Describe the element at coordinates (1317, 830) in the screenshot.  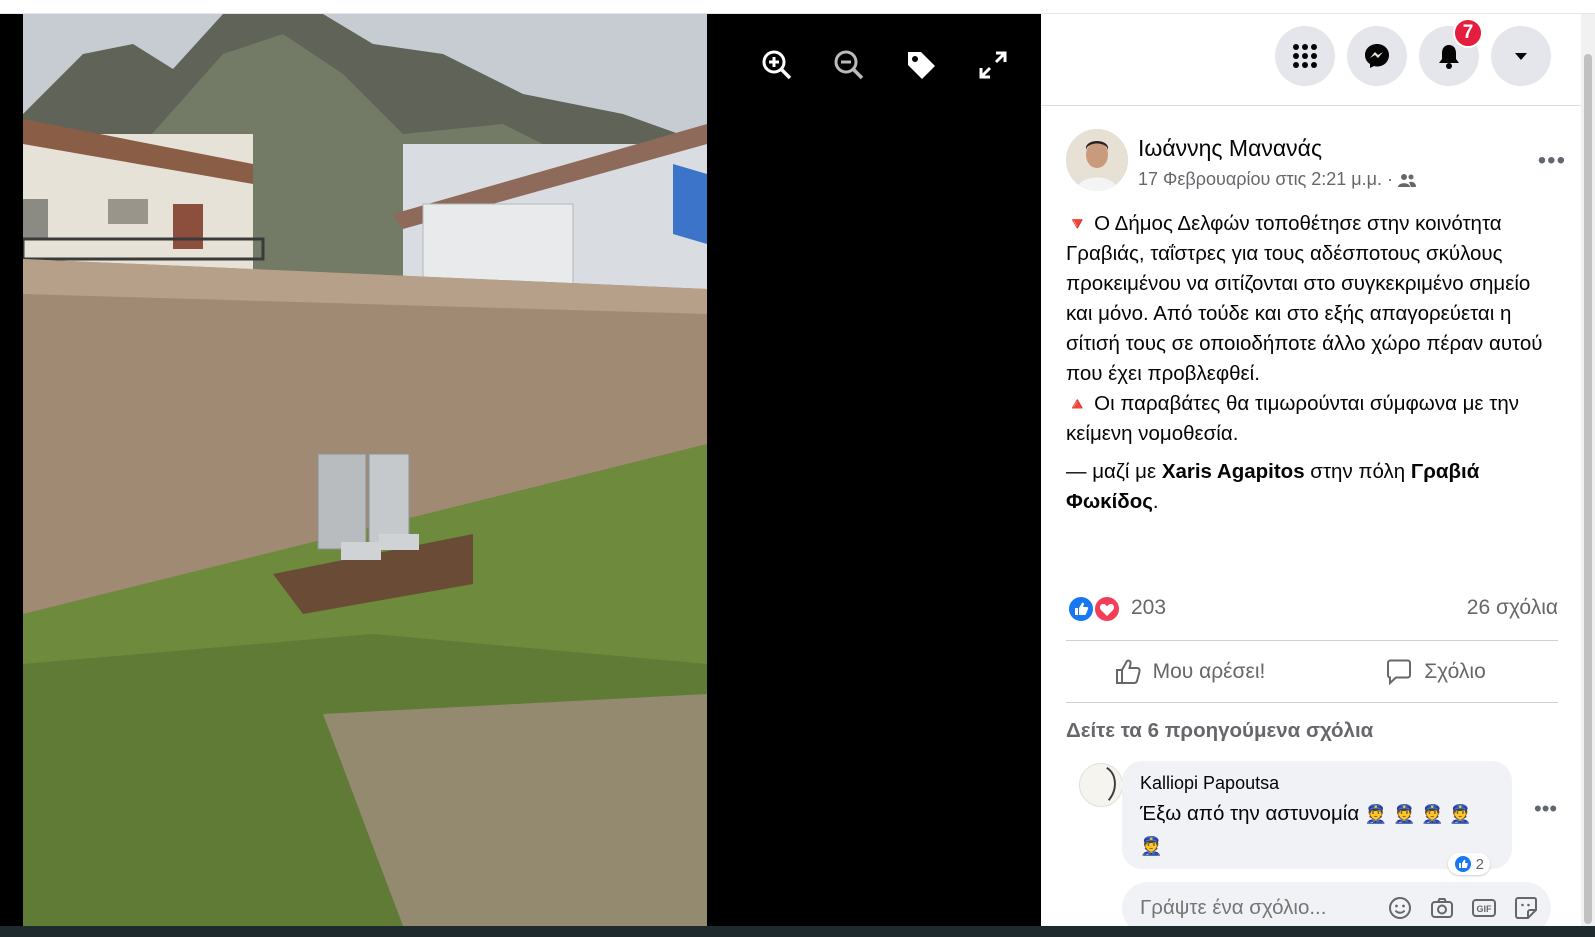
I see `comment-text: Έξω από την αστυνομία 👮 👮 👮 👮 👮` at that location.